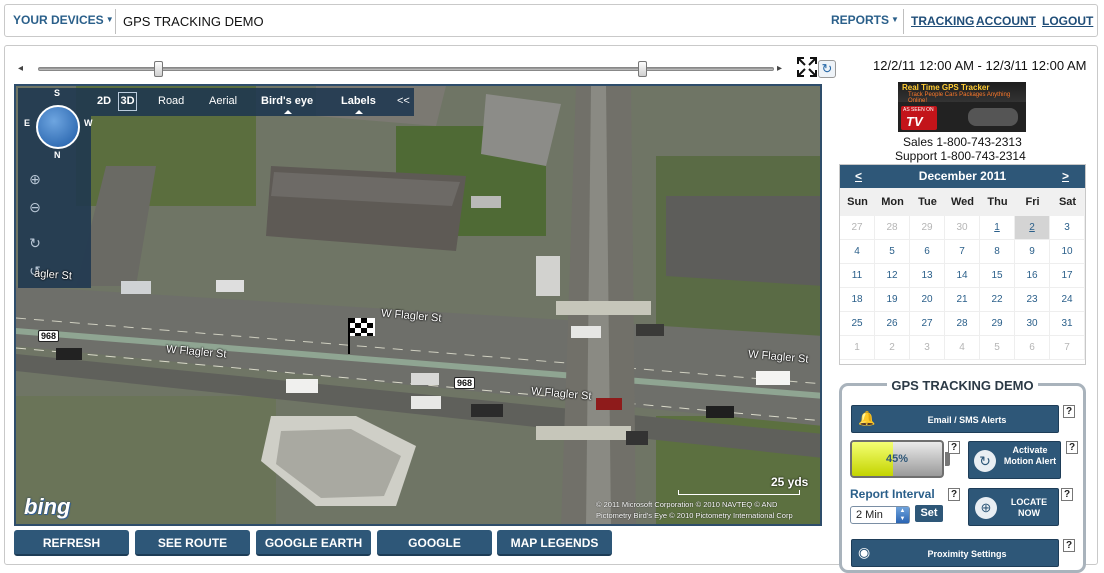 The height and width of the screenshot is (573, 1104). What do you see at coordinates (962, 276) in the screenshot?
I see `calendar-day: 14` at bounding box center [962, 276].